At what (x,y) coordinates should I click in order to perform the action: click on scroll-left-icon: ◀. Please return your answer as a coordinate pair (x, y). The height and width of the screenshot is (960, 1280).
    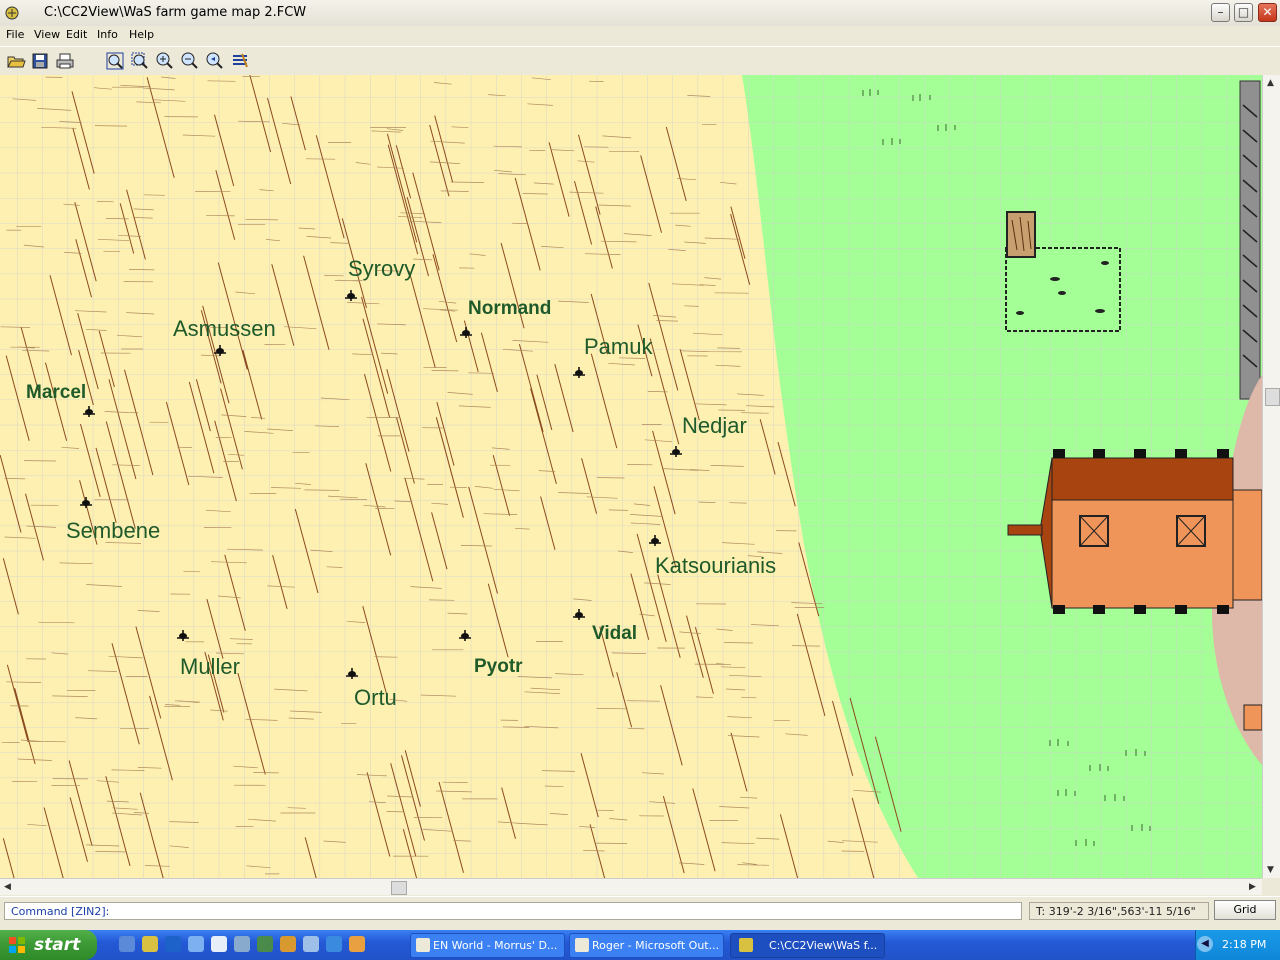
    Looking at the image, I should click on (7, 887).